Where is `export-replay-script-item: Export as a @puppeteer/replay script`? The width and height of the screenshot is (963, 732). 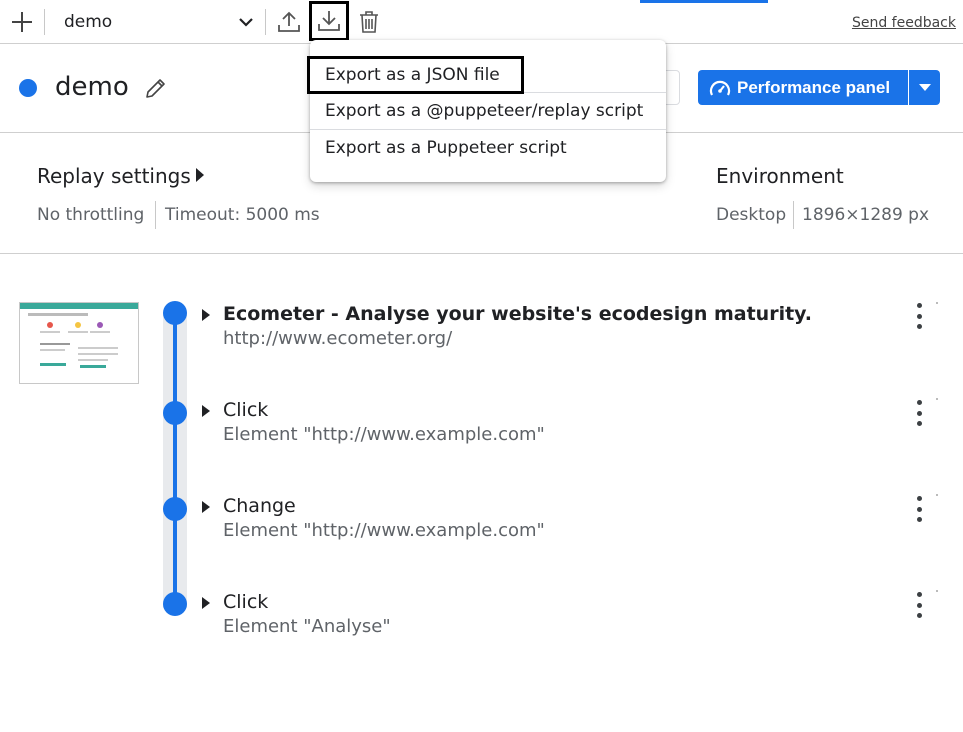
export-replay-script-item: Export as a @puppeteer/replay script is located at coordinates (488, 110).